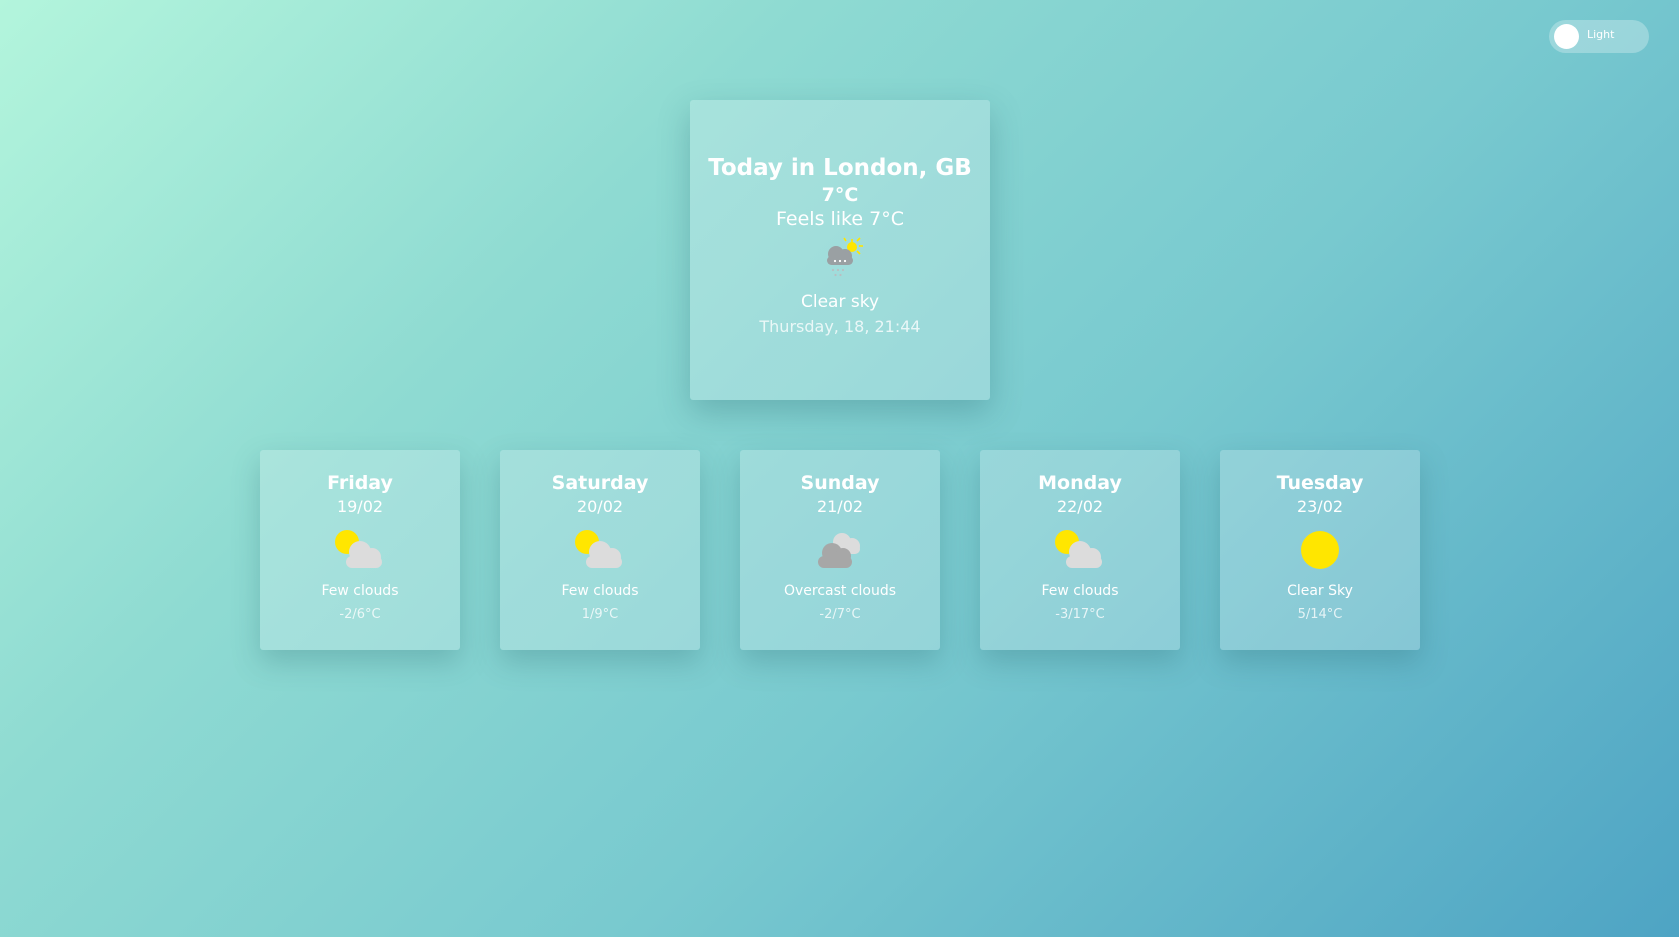  What do you see at coordinates (1320, 483) in the screenshot?
I see `forecast-day: Tuesday` at bounding box center [1320, 483].